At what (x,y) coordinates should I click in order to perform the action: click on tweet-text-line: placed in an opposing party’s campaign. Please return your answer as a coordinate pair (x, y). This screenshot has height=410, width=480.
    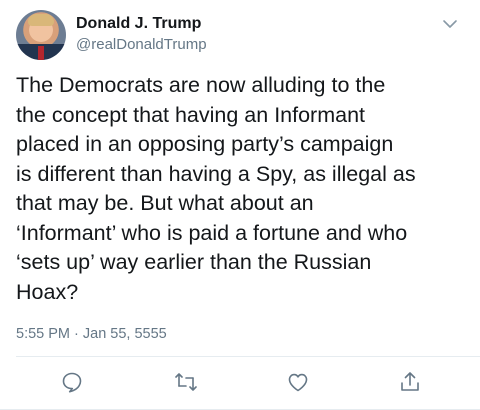
    Looking at the image, I should click on (205, 144).